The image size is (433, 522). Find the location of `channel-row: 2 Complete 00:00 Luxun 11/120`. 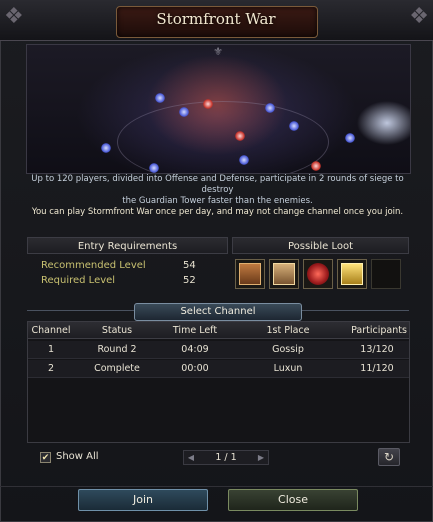

channel-row: 2 Complete 00:00 Luxun 11/120 is located at coordinates (218, 369).